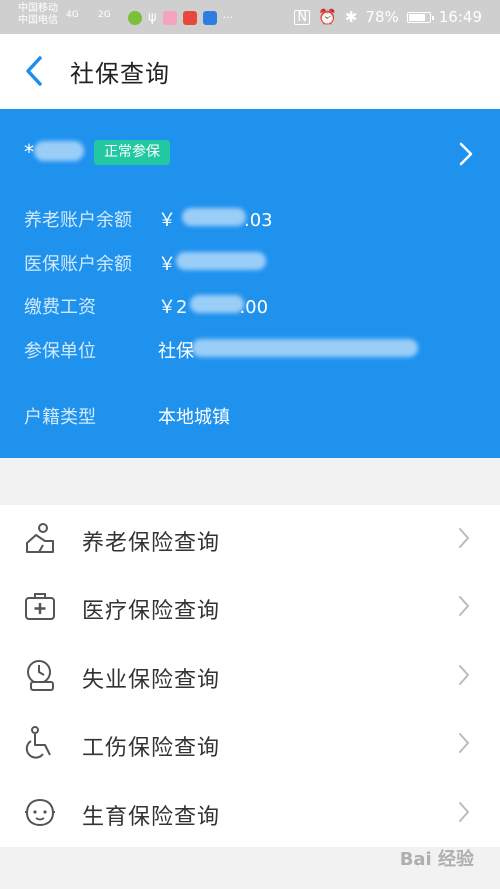 This screenshot has width=500, height=889. Describe the element at coordinates (436, 859) in the screenshot. I see `watermark: Bai 经验` at that location.